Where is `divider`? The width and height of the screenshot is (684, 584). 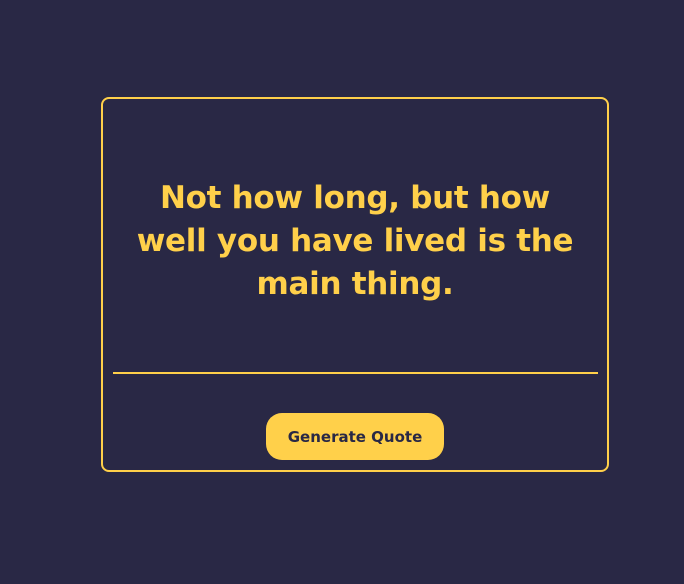 divider is located at coordinates (355, 373).